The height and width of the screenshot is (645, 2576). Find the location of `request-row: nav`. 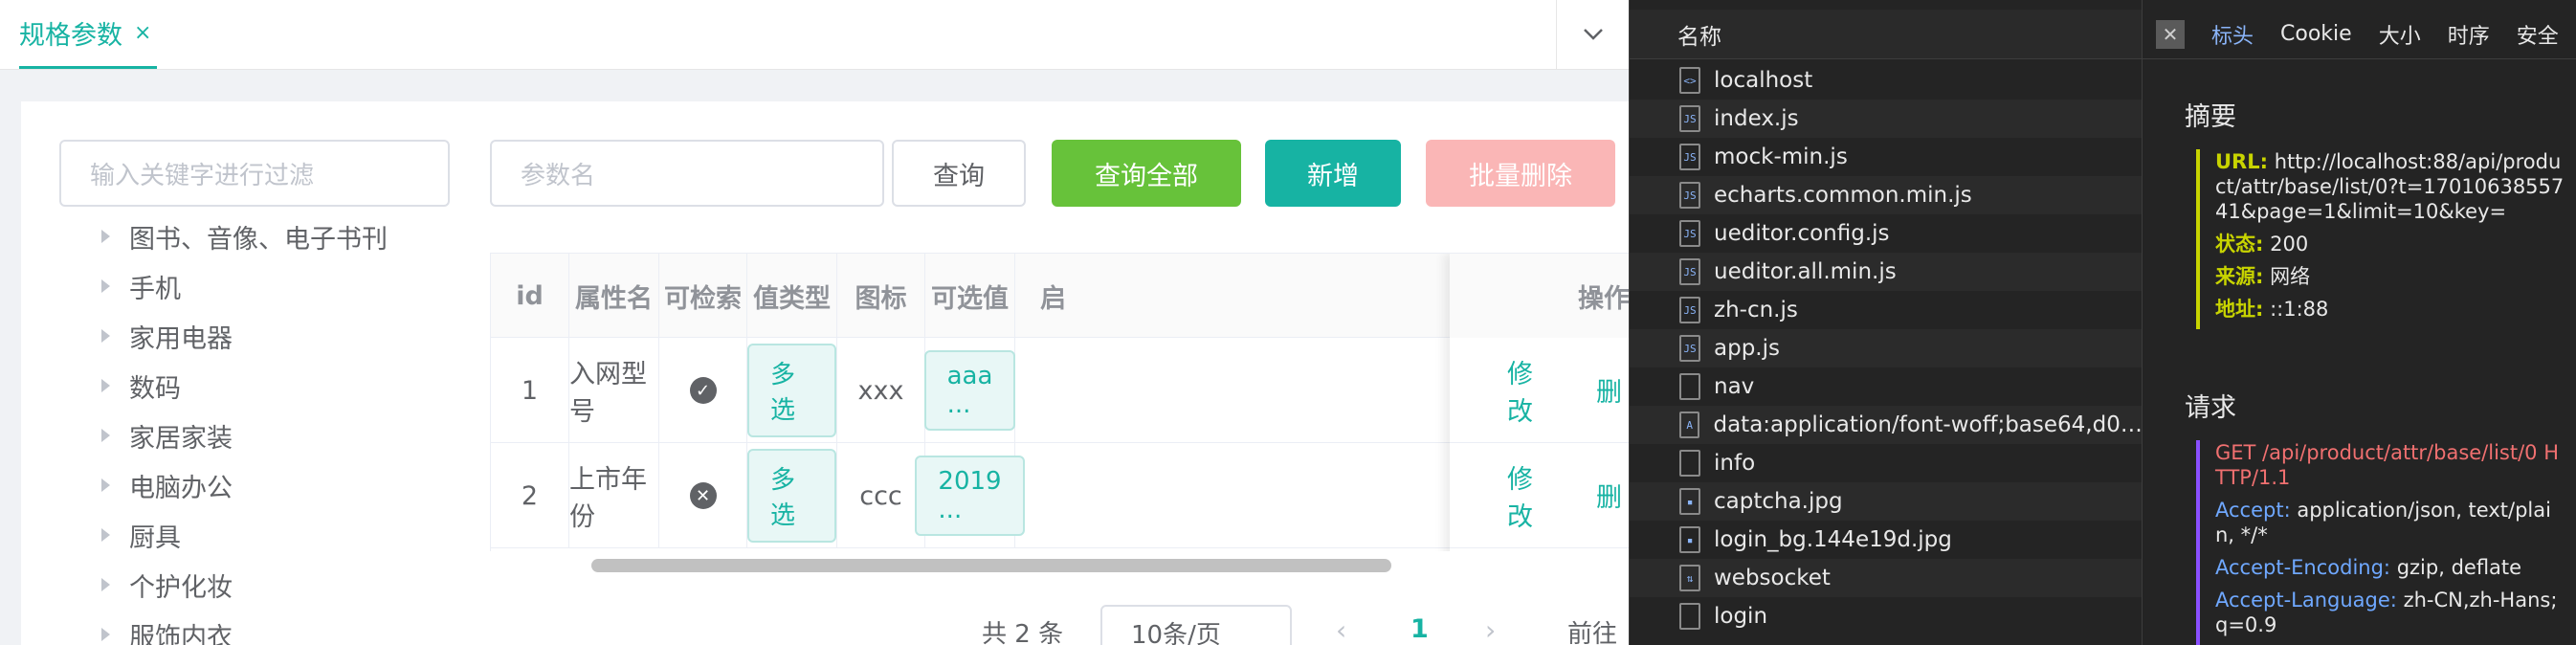

request-row: nav is located at coordinates (1886, 386).